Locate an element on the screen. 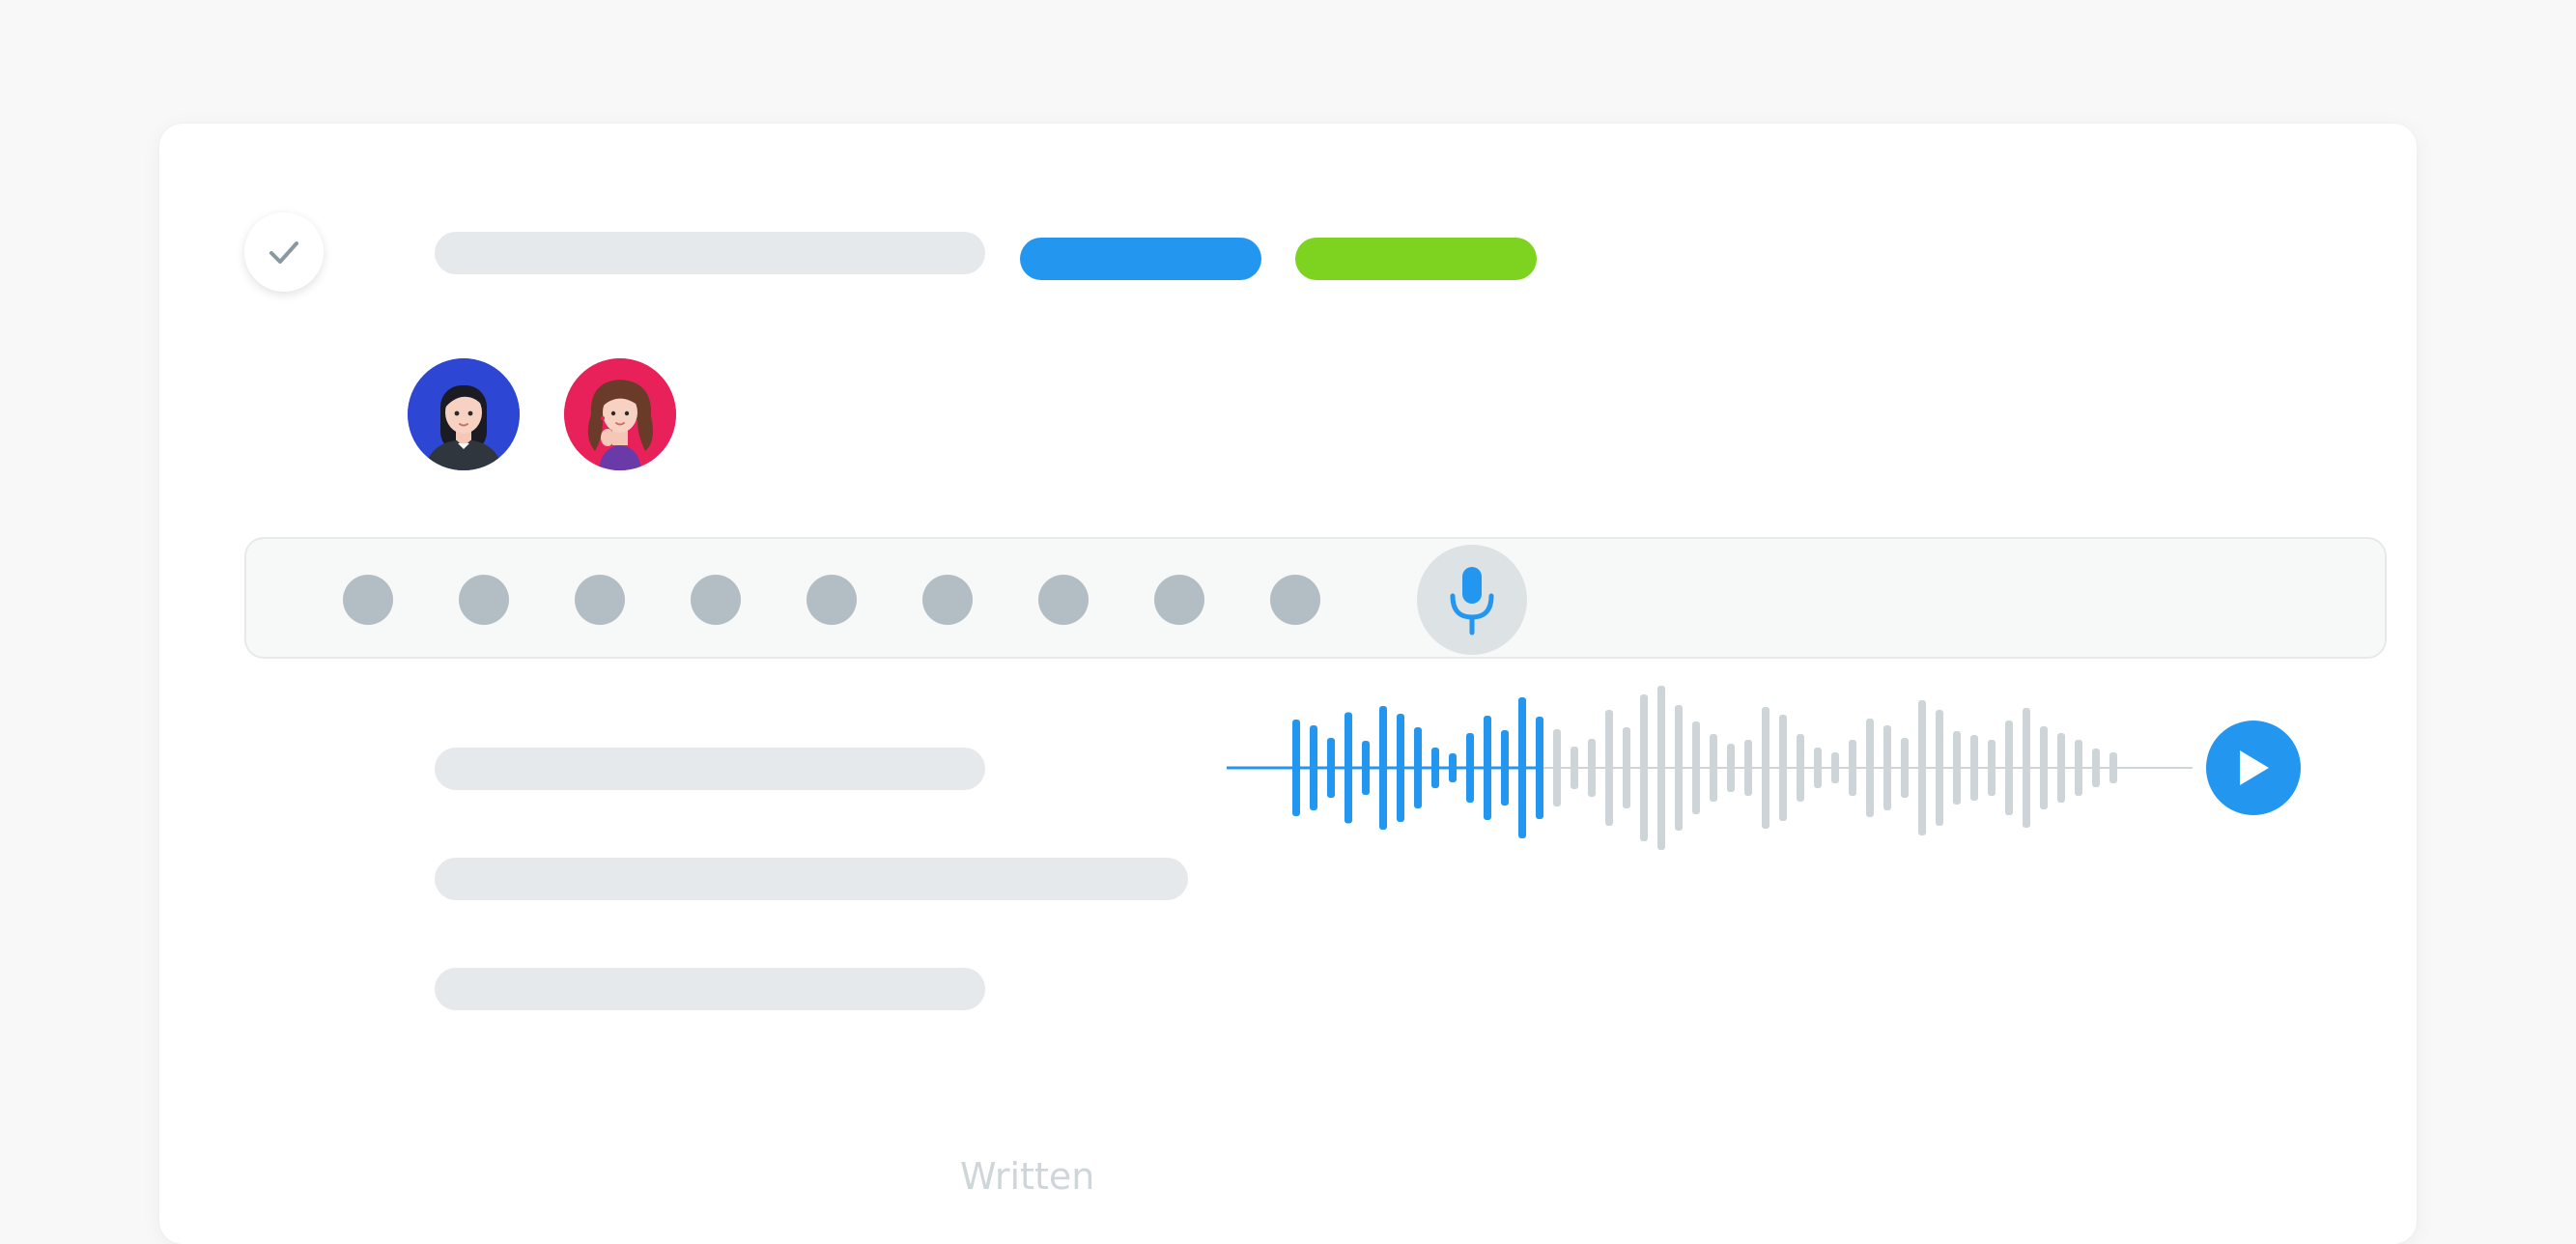 Image resolution: width=2576 pixels, height=1244 pixels. avatar-woman-dark-hair-icon is located at coordinates (464, 414).